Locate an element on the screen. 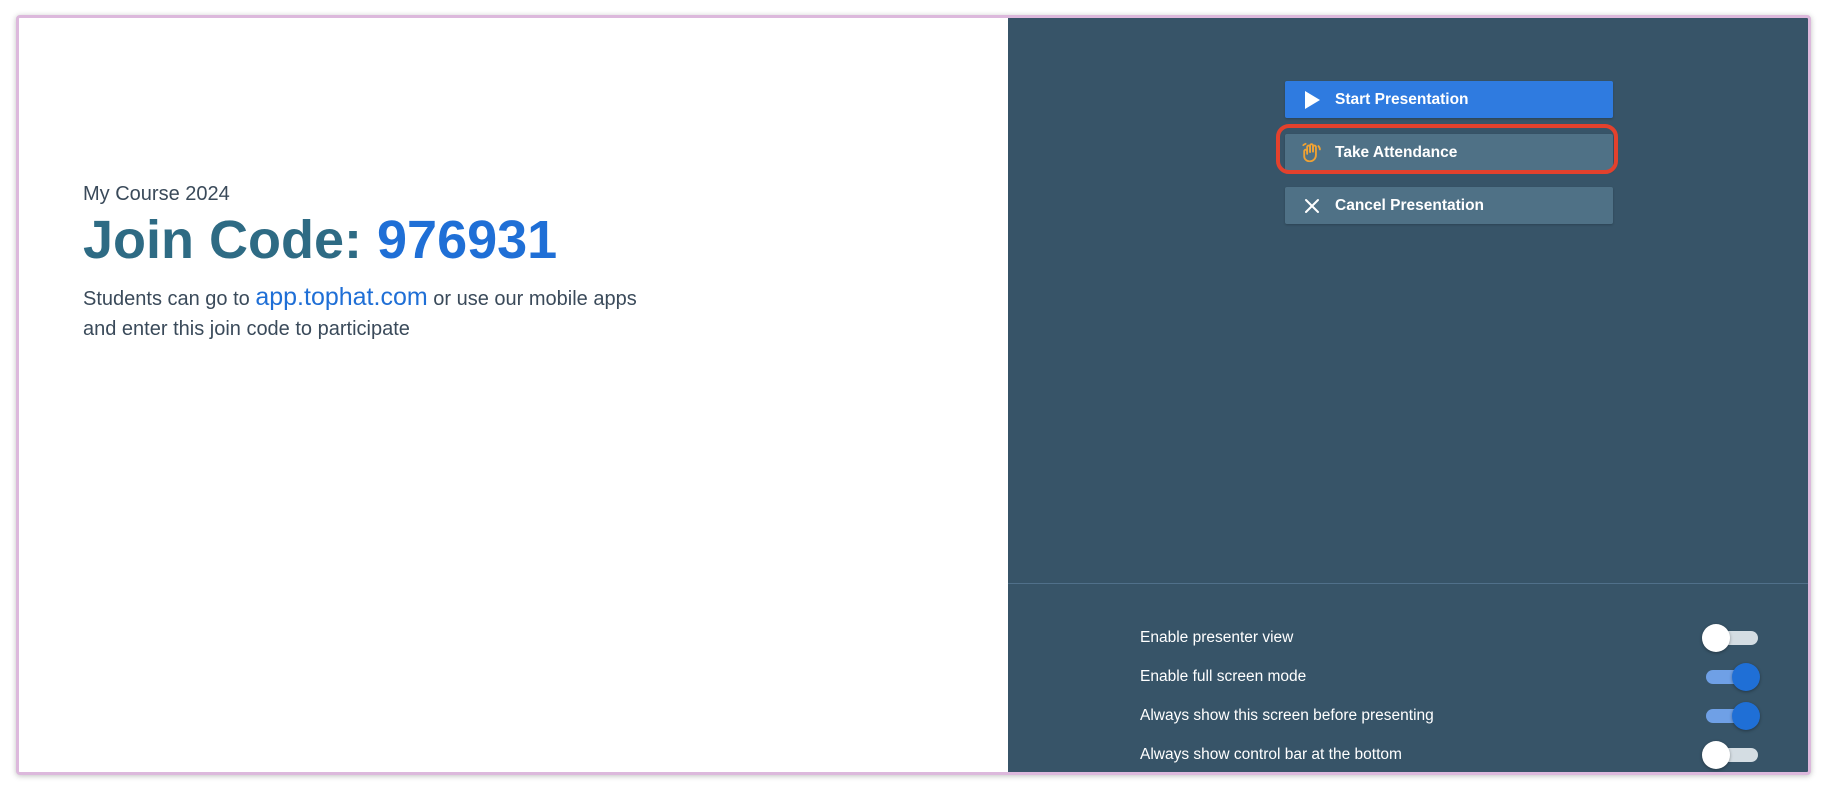 The width and height of the screenshot is (1826, 792). cancel-presentation-button: Cancel Presentation is located at coordinates (1449, 205).